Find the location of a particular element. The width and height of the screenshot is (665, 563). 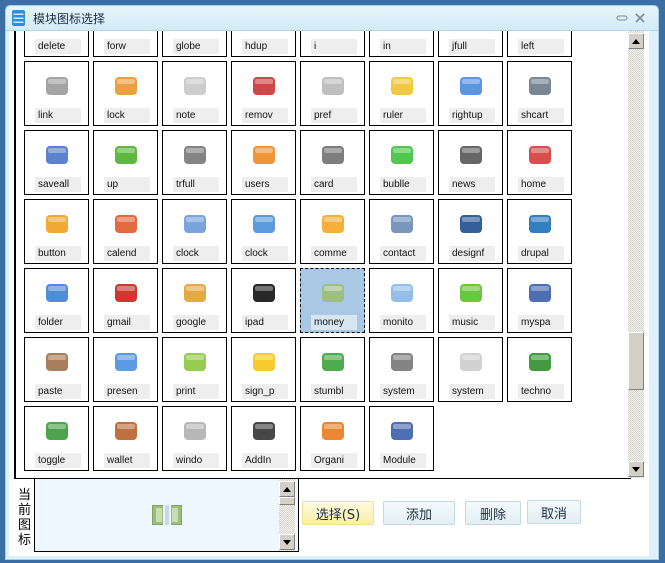

icon-cell-contact: contact is located at coordinates (401, 231).